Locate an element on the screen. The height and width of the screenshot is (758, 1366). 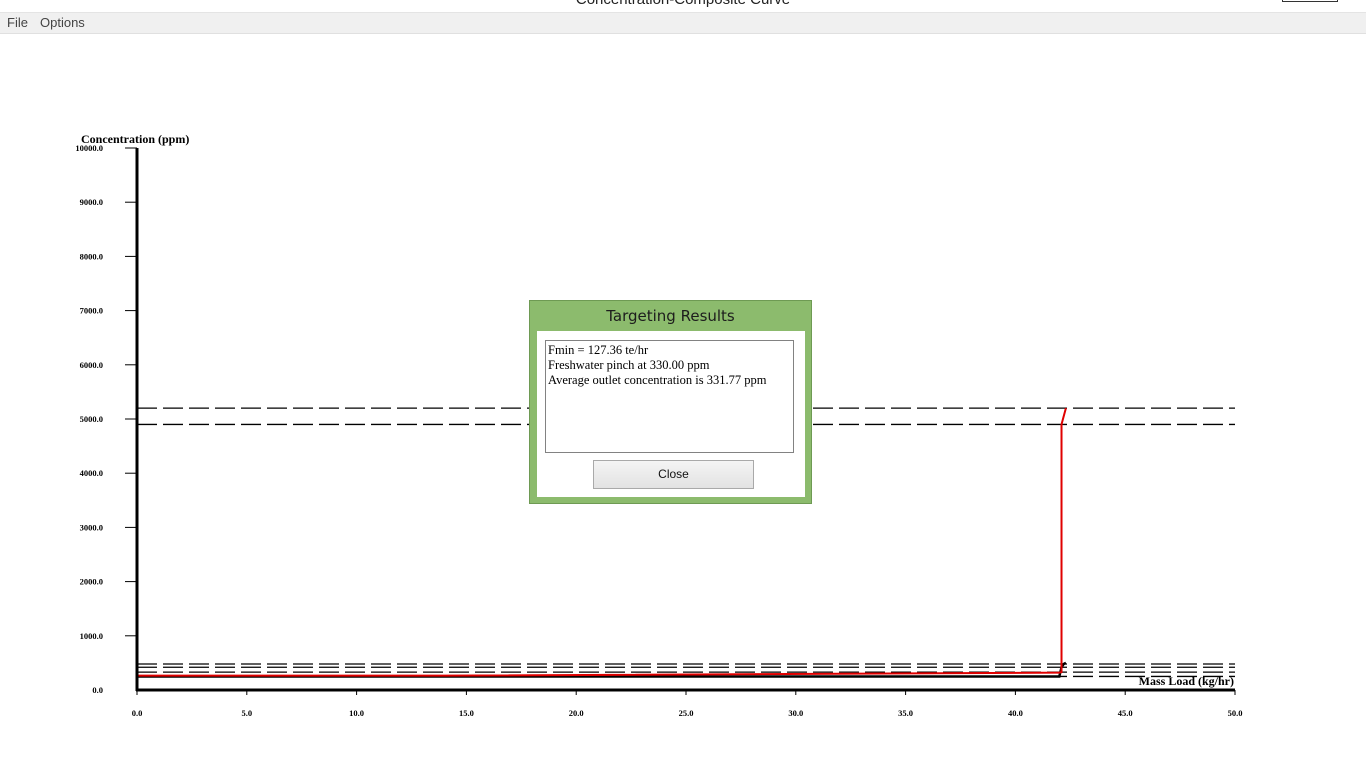
y-tick-label-9: 9000.0 is located at coordinates (91, 202).